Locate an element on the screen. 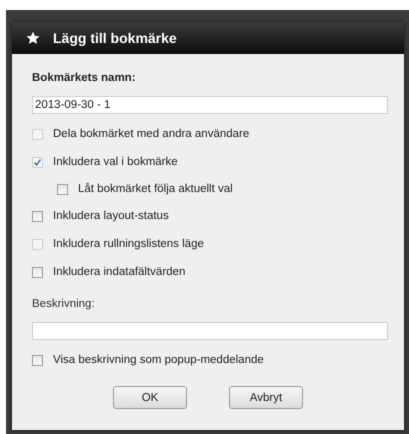 The width and height of the screenshot is (409, 434). dialog-button: Avbryt is located at coordinates (266, 397).